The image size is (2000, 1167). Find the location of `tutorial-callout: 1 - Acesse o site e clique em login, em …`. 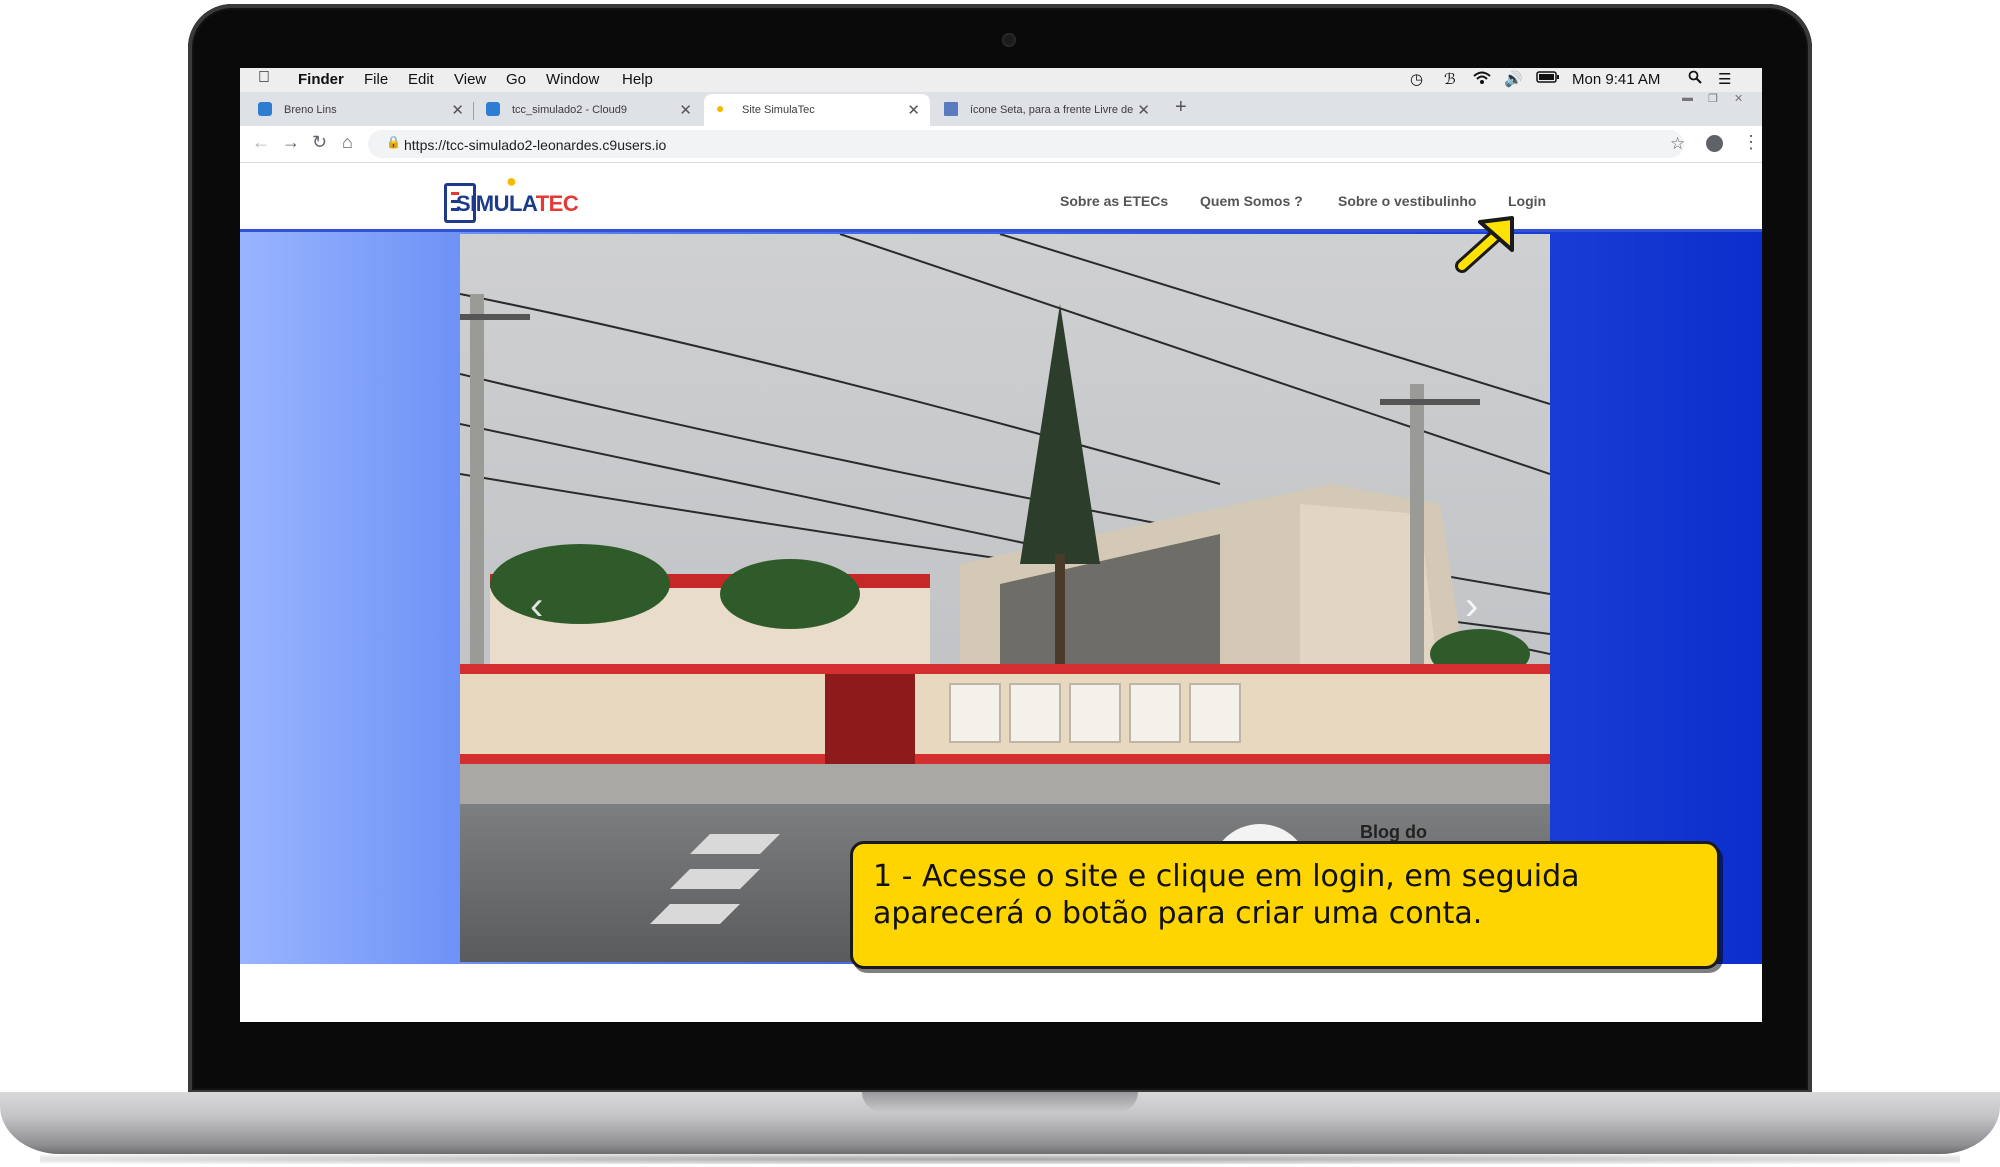

tutorial-callout: 1 - Acesse o site e clique em login, em … is located at coordinates (1285, 905).